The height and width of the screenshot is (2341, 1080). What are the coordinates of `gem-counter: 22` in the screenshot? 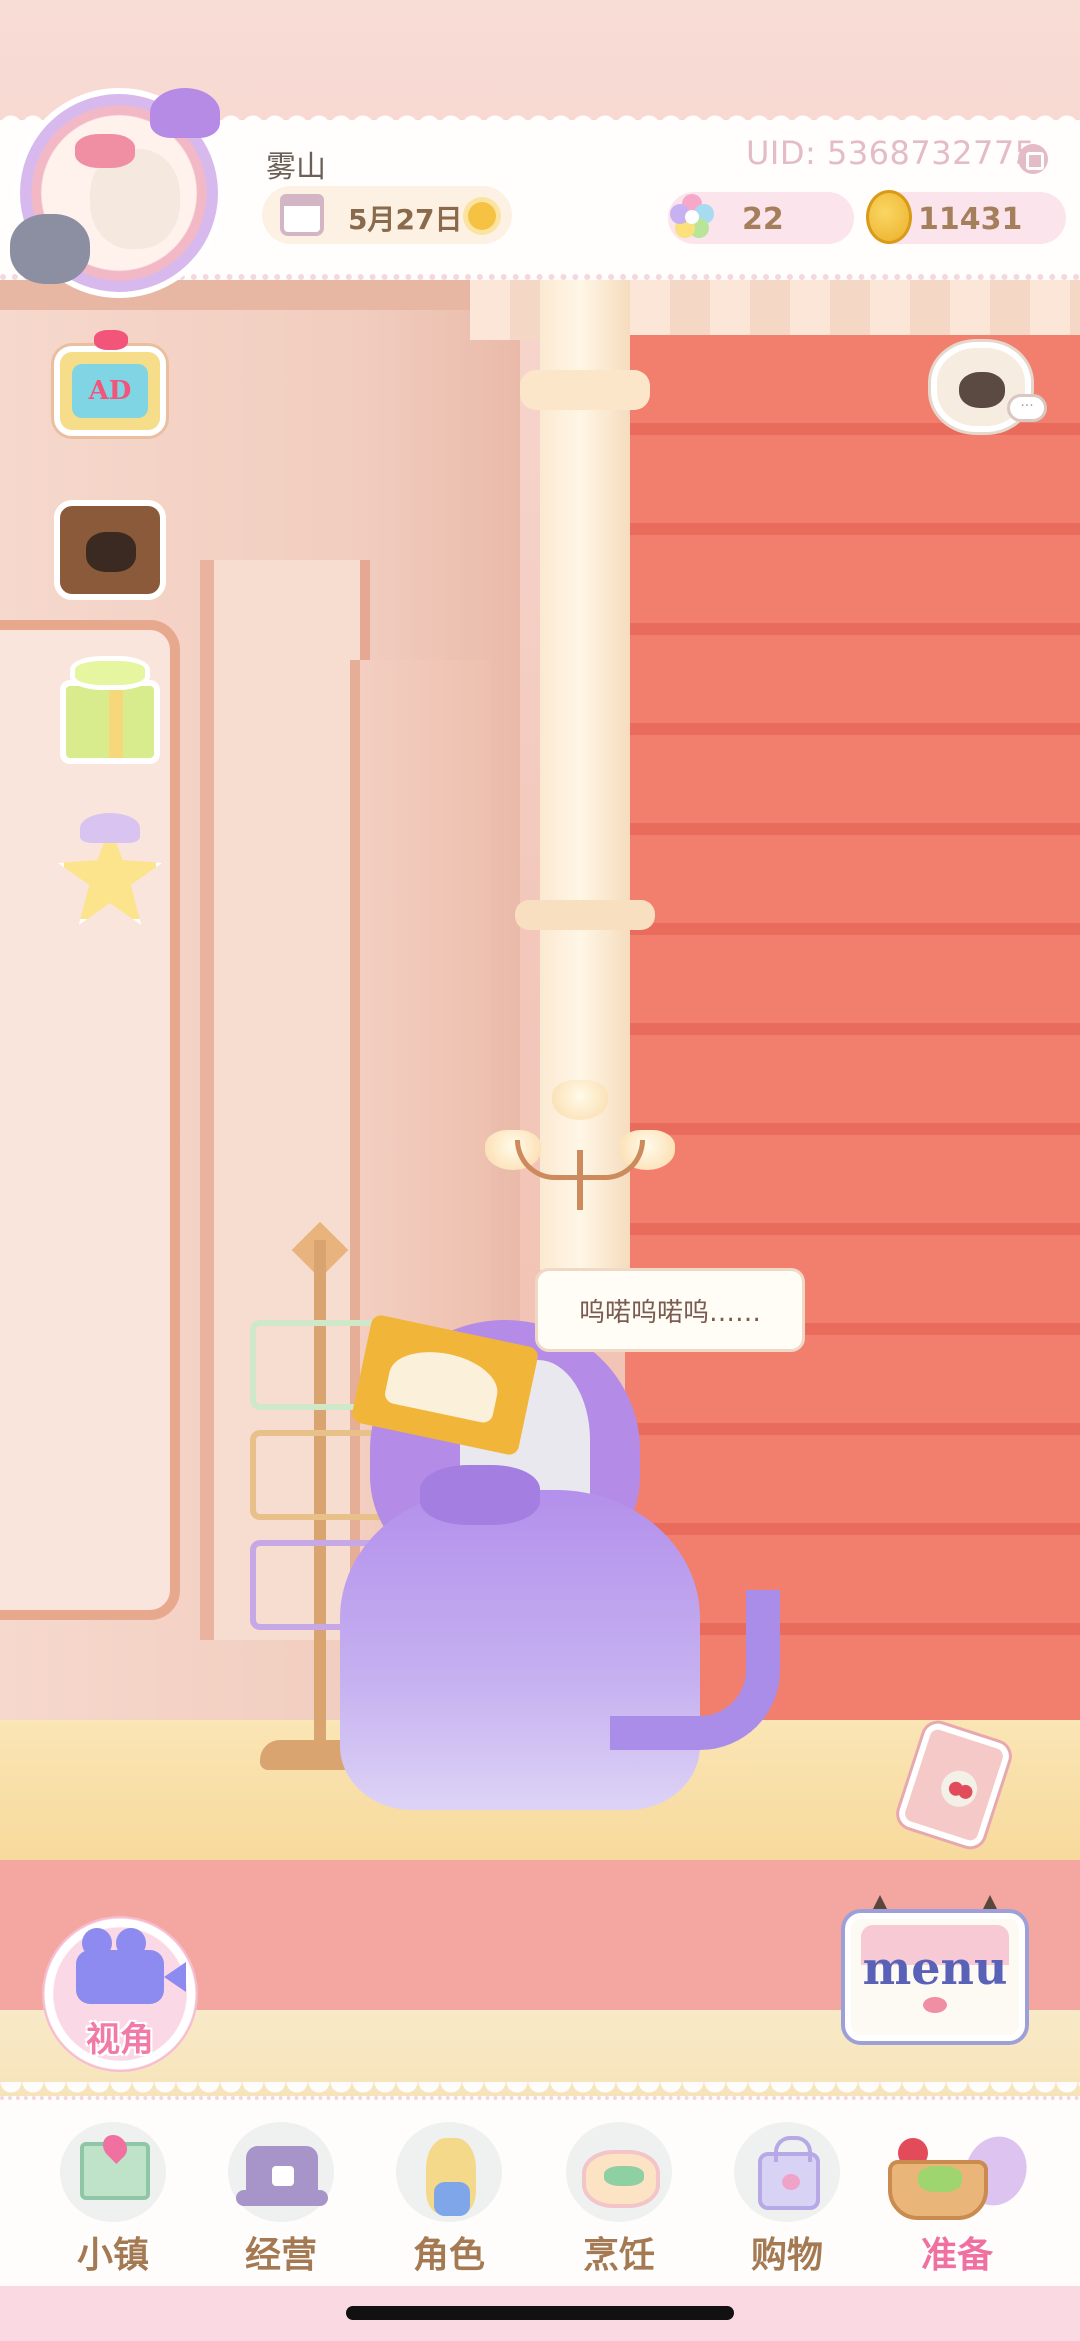 It's located at (761, 218).